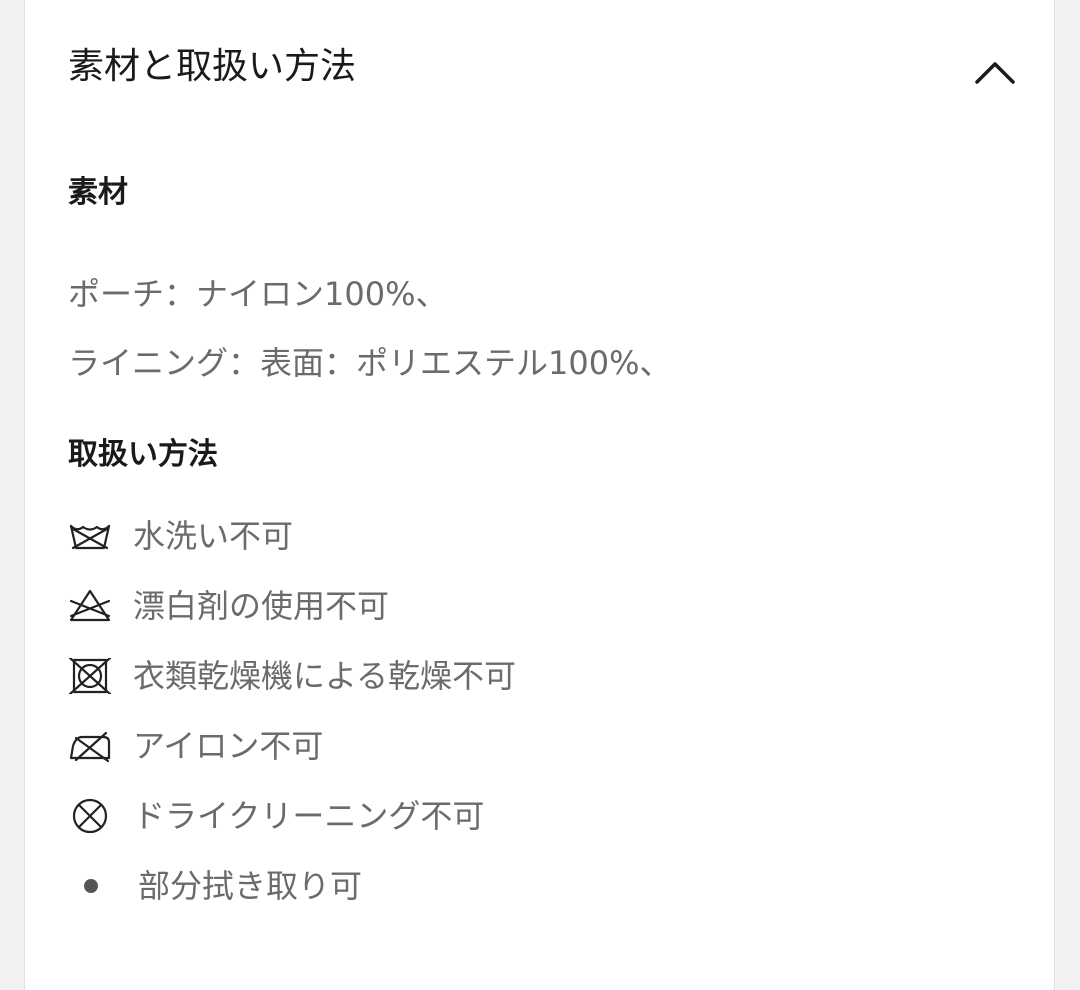 This screenshot has width=1080, height=990. Describe the element at coordinates (258, 294) in the screenshot. I see `material-line: ポーチ：ナイロン100%、` at that location.